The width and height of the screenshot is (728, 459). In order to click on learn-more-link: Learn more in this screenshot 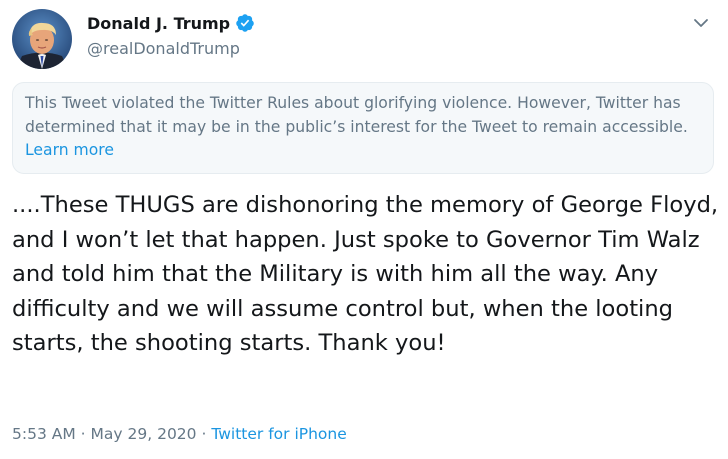, I will do `click(69, 150)`.